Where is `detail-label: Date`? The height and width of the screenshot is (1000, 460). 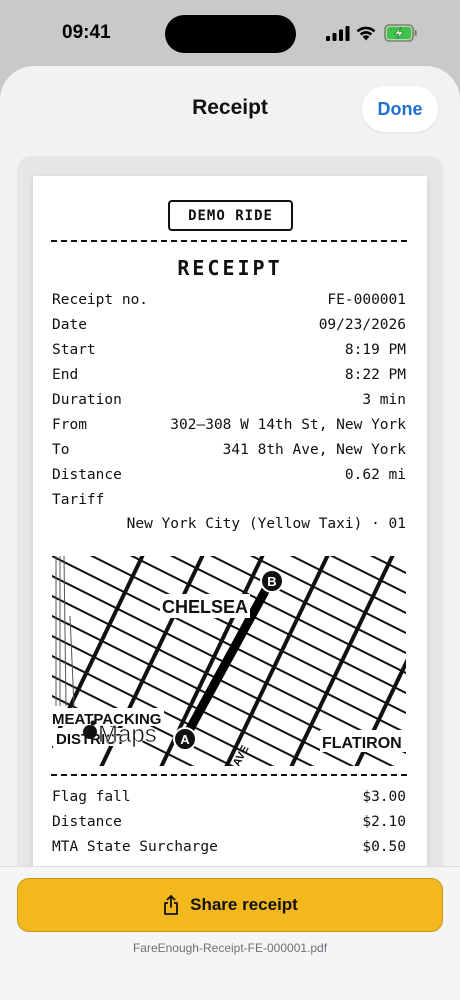 detail-label: Date is located at coordinates (69, 325).